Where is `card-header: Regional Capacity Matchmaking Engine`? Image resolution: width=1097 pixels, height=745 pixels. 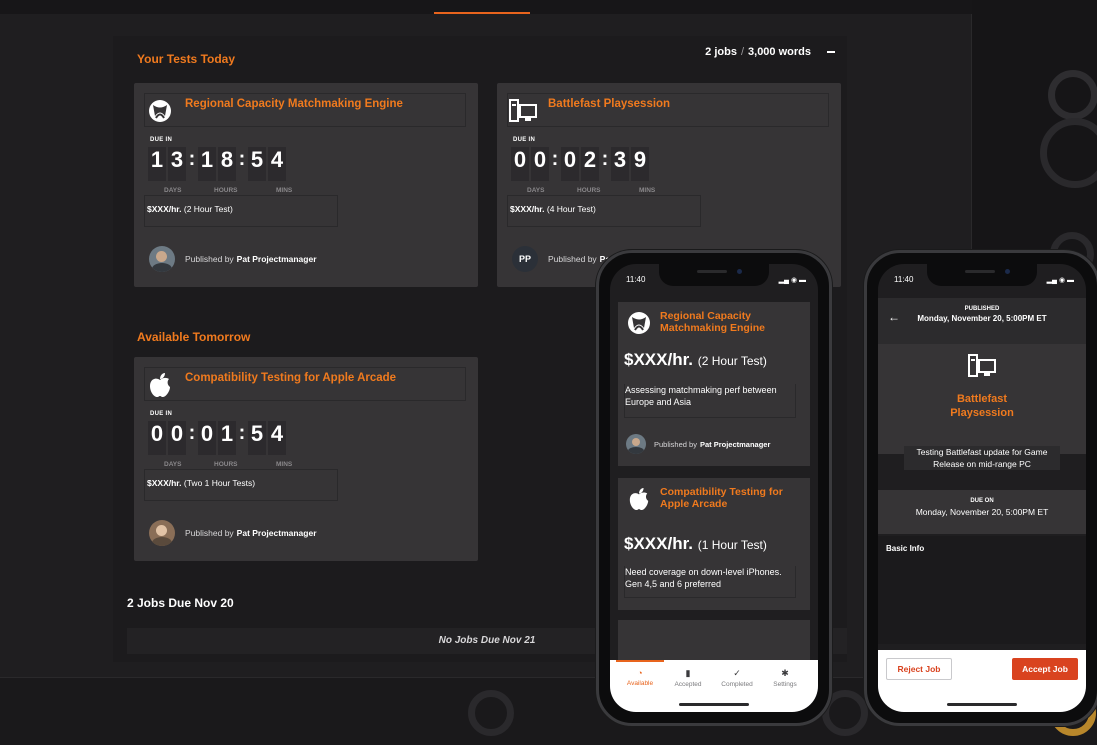 card-header: Regional Capacity Matchmaking Engine is located at coordinates (305, 110).